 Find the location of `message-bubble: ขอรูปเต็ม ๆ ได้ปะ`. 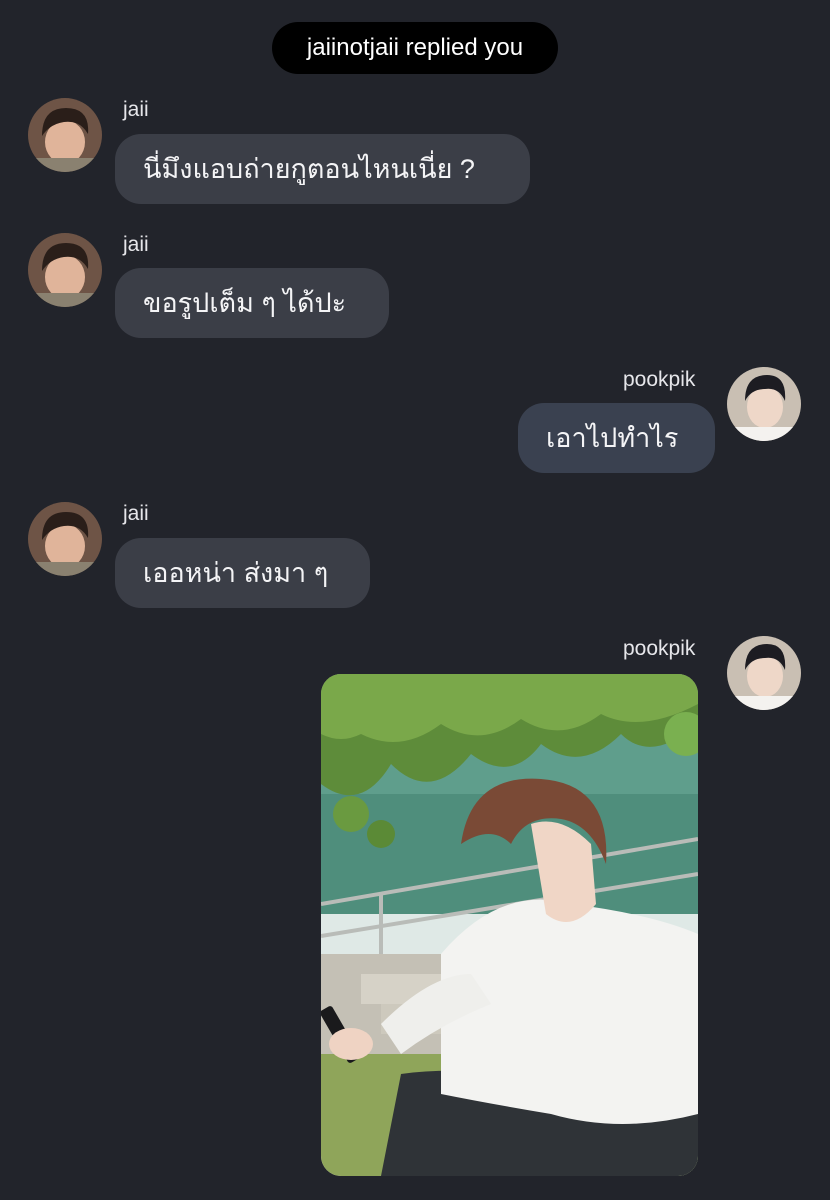

message-bubble: ขอรูปเต็ม ๆ ได้ปะ is located at coordinates (252, 303).